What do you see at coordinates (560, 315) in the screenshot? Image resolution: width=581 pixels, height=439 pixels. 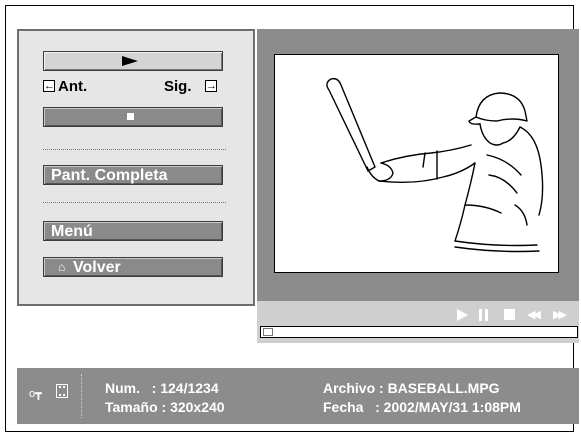 I see `fast-forward-icon: ▶▶` at bounding box center [560, 315].